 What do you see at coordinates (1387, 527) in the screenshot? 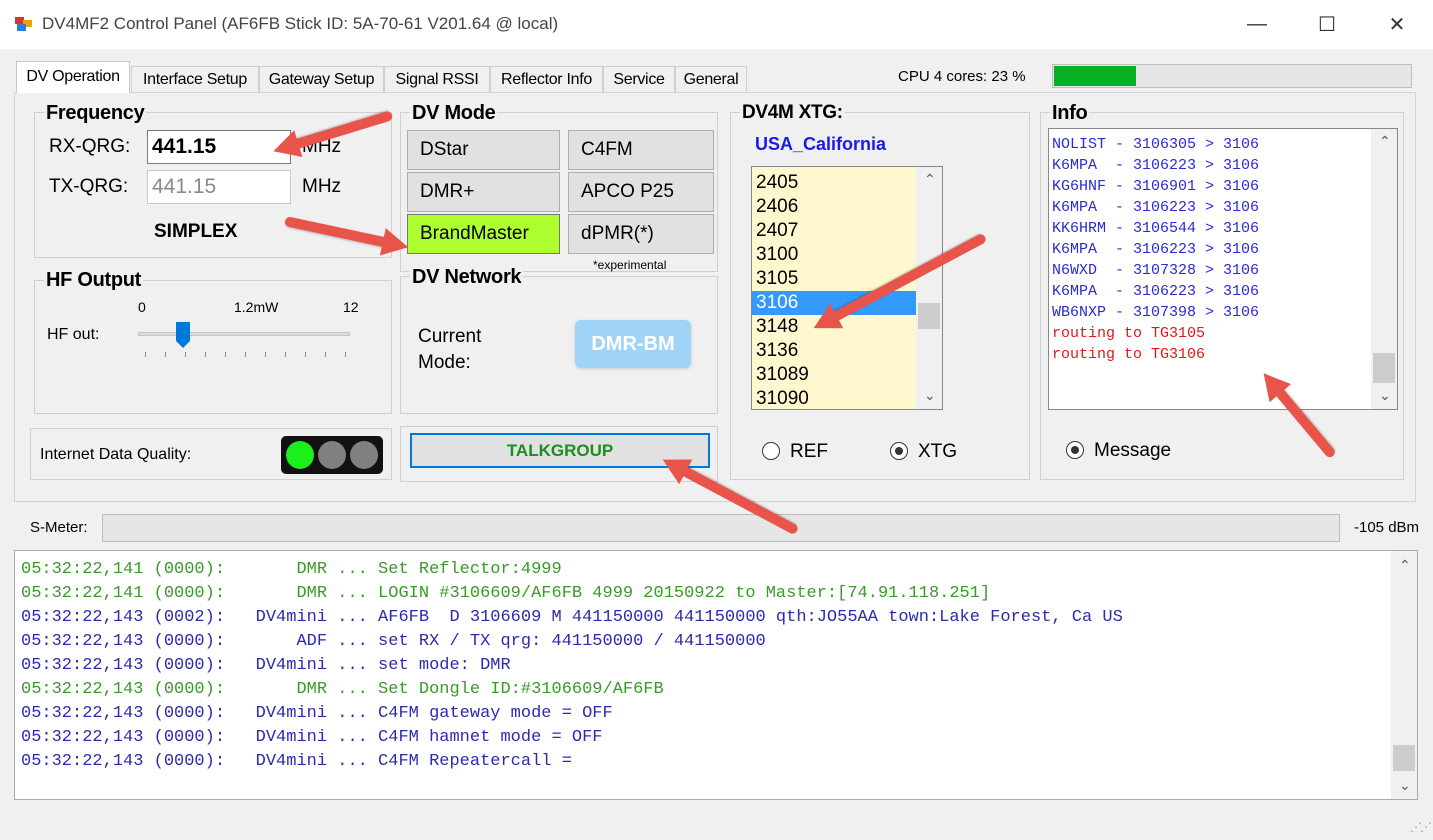
I see `smeter-value: -105 dBm` at bounding box center [1387, 527].